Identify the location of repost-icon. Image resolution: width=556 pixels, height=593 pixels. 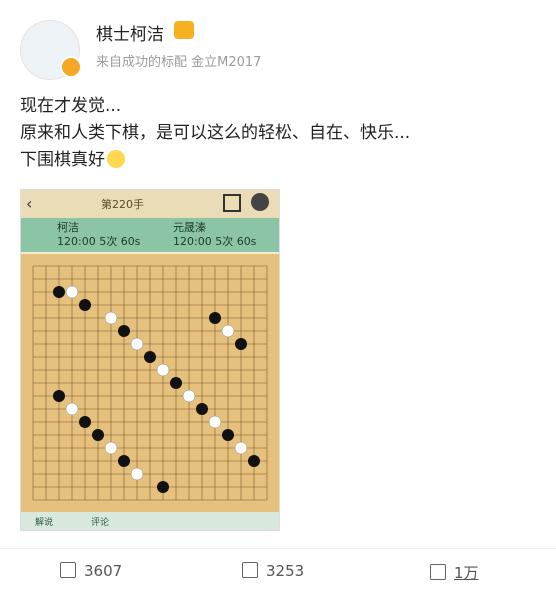
(68, 570).